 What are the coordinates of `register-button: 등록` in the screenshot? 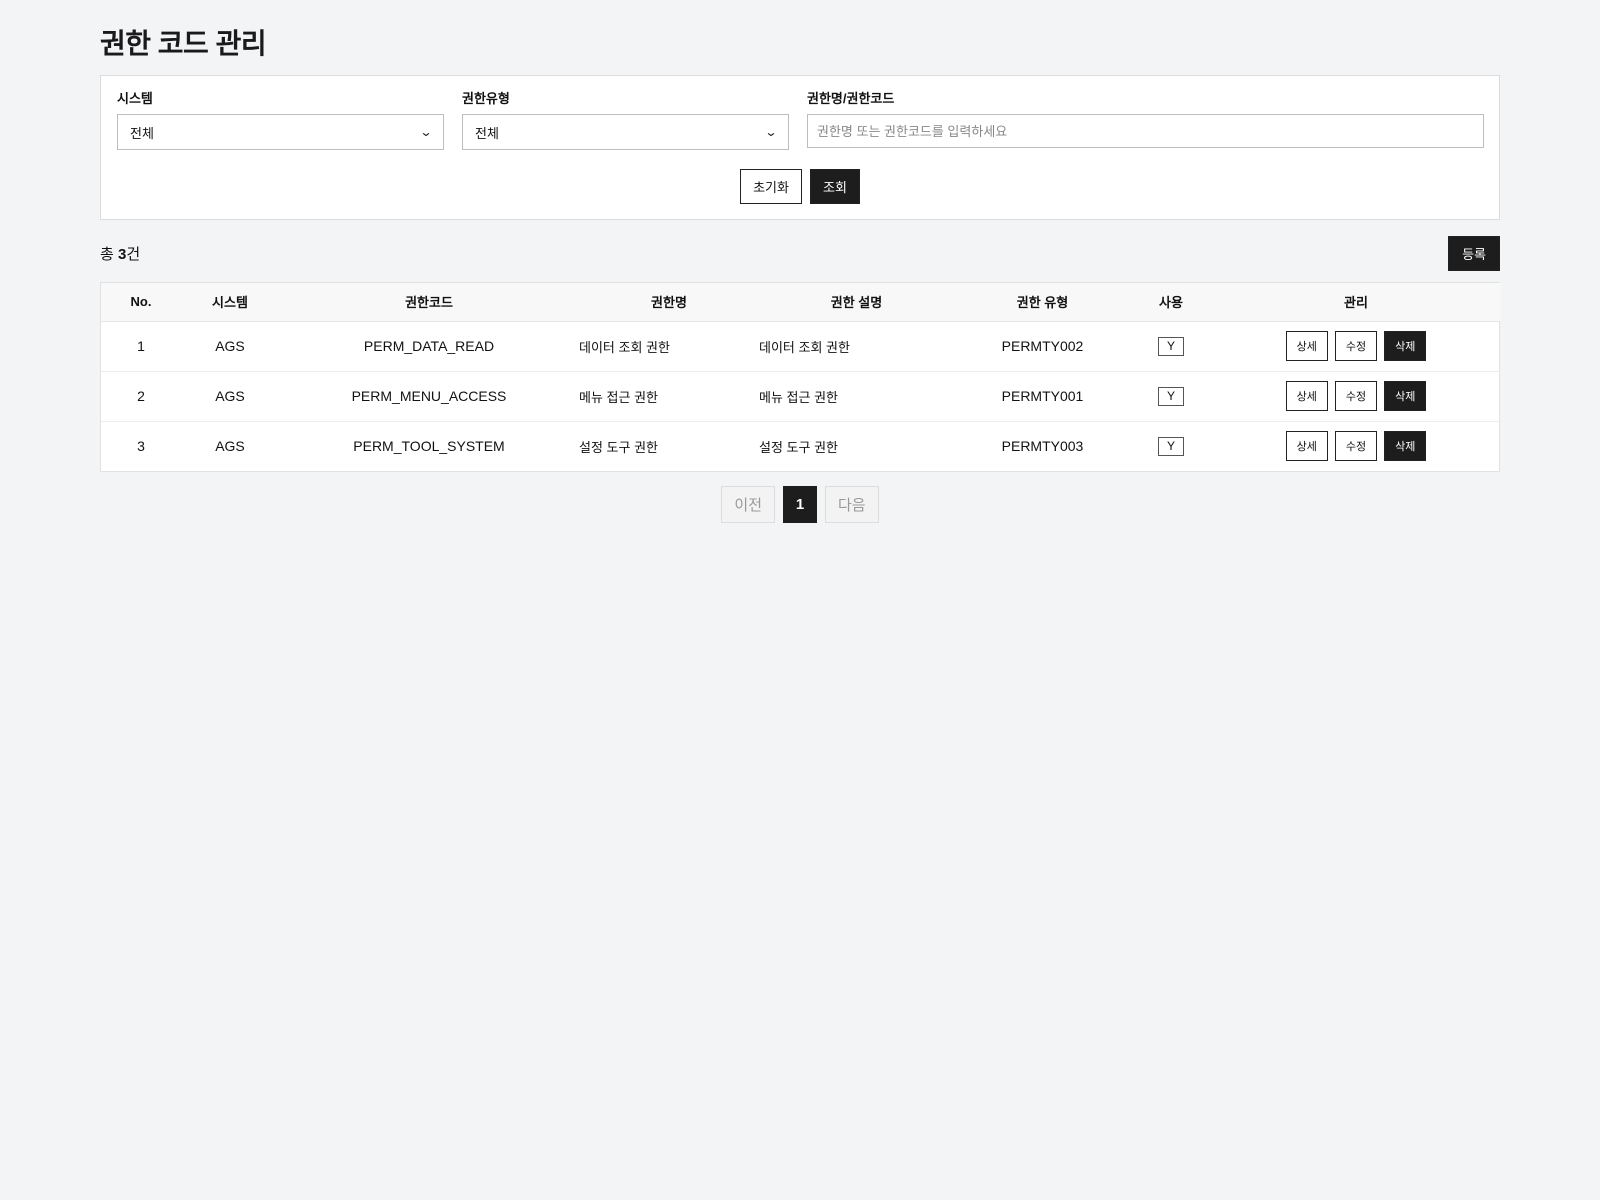 It's located at (1474, 253).